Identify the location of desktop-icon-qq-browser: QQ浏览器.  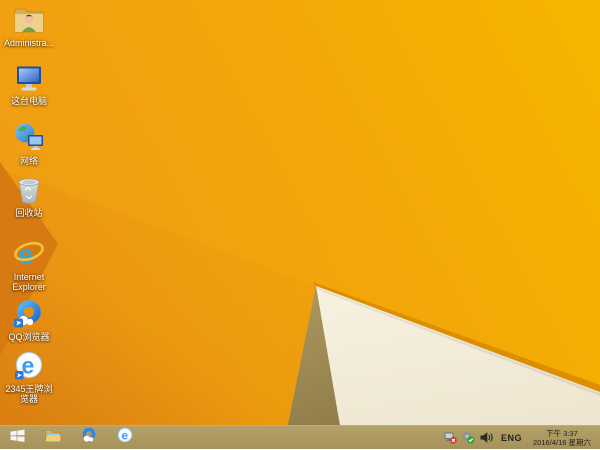
(29, 320).